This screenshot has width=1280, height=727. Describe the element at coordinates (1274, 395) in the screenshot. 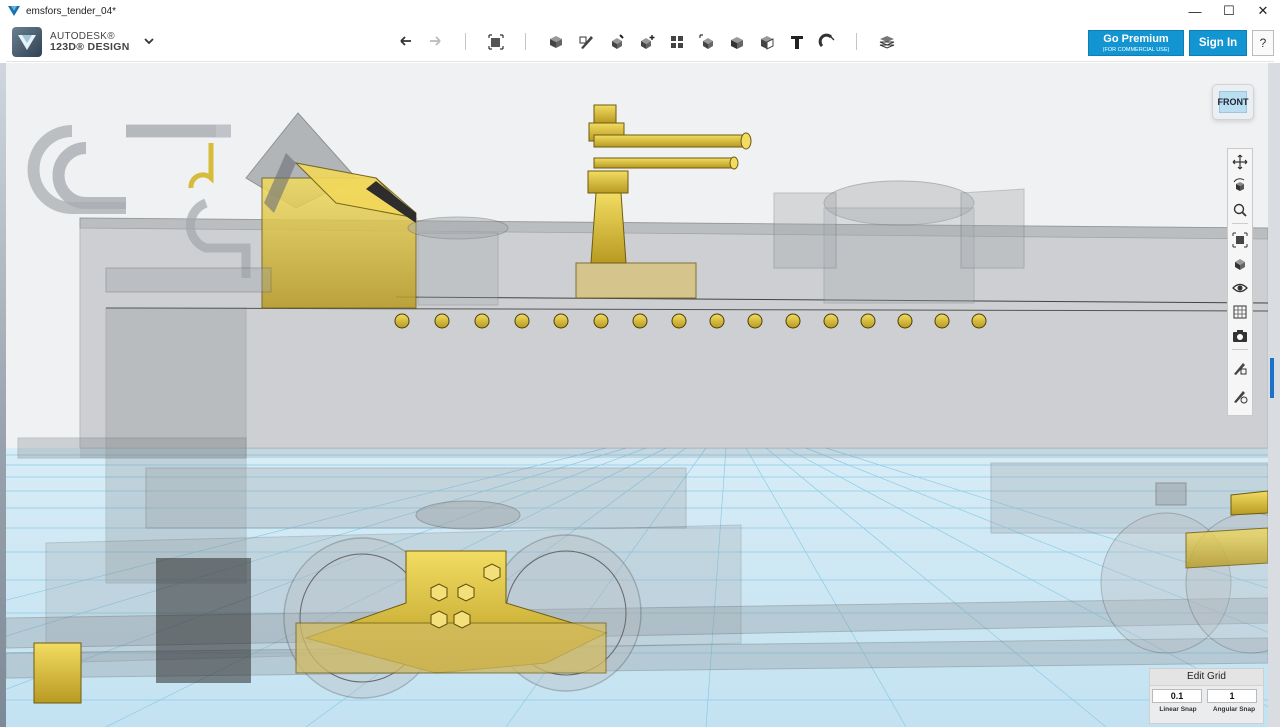

I see `viewport-scrollbar` at that location.